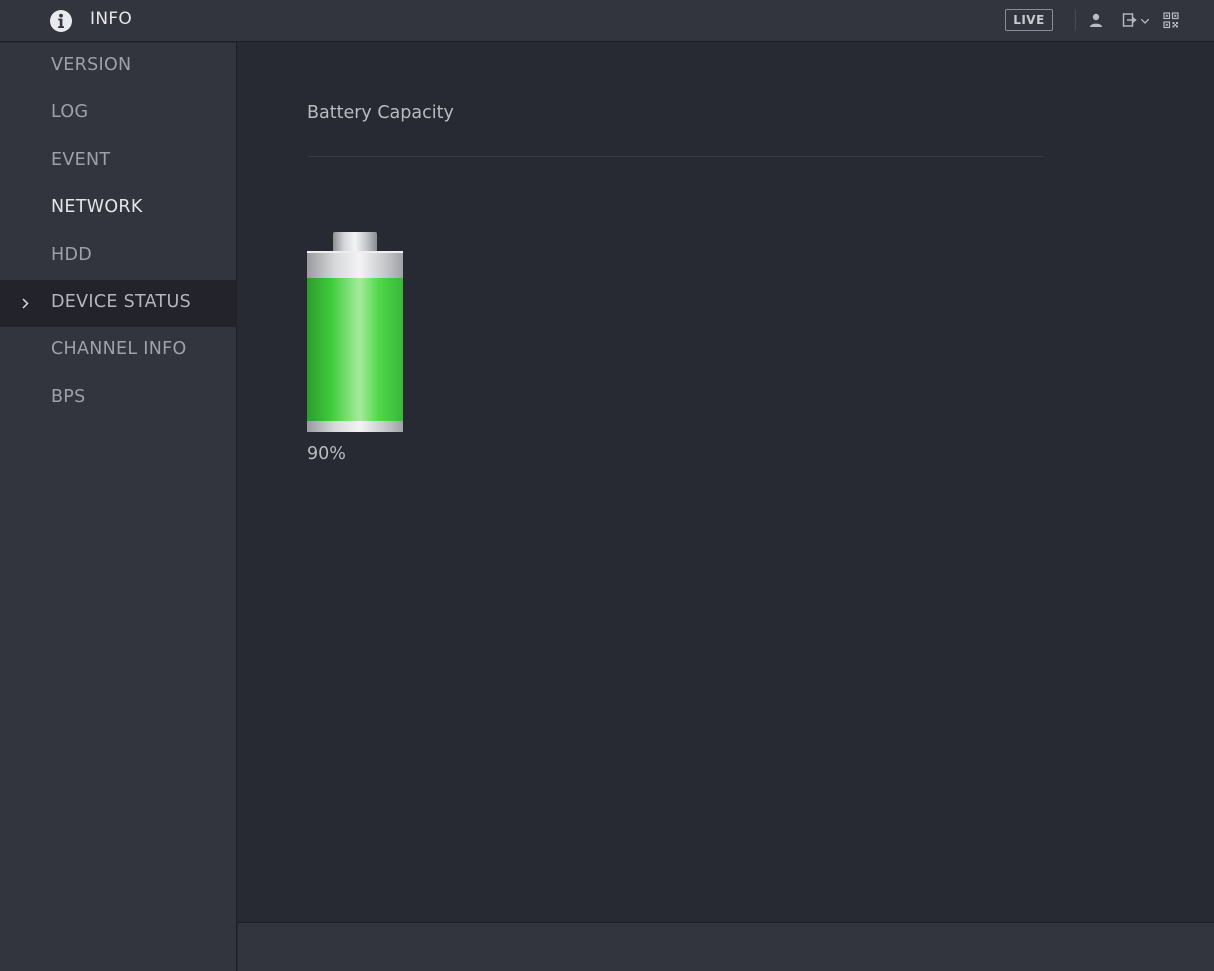 This screenshot has width=1214, height=971. Describe the element at coordinates (326, 454) in the screenshot. I see `battery-percentage: 90%` at that location.